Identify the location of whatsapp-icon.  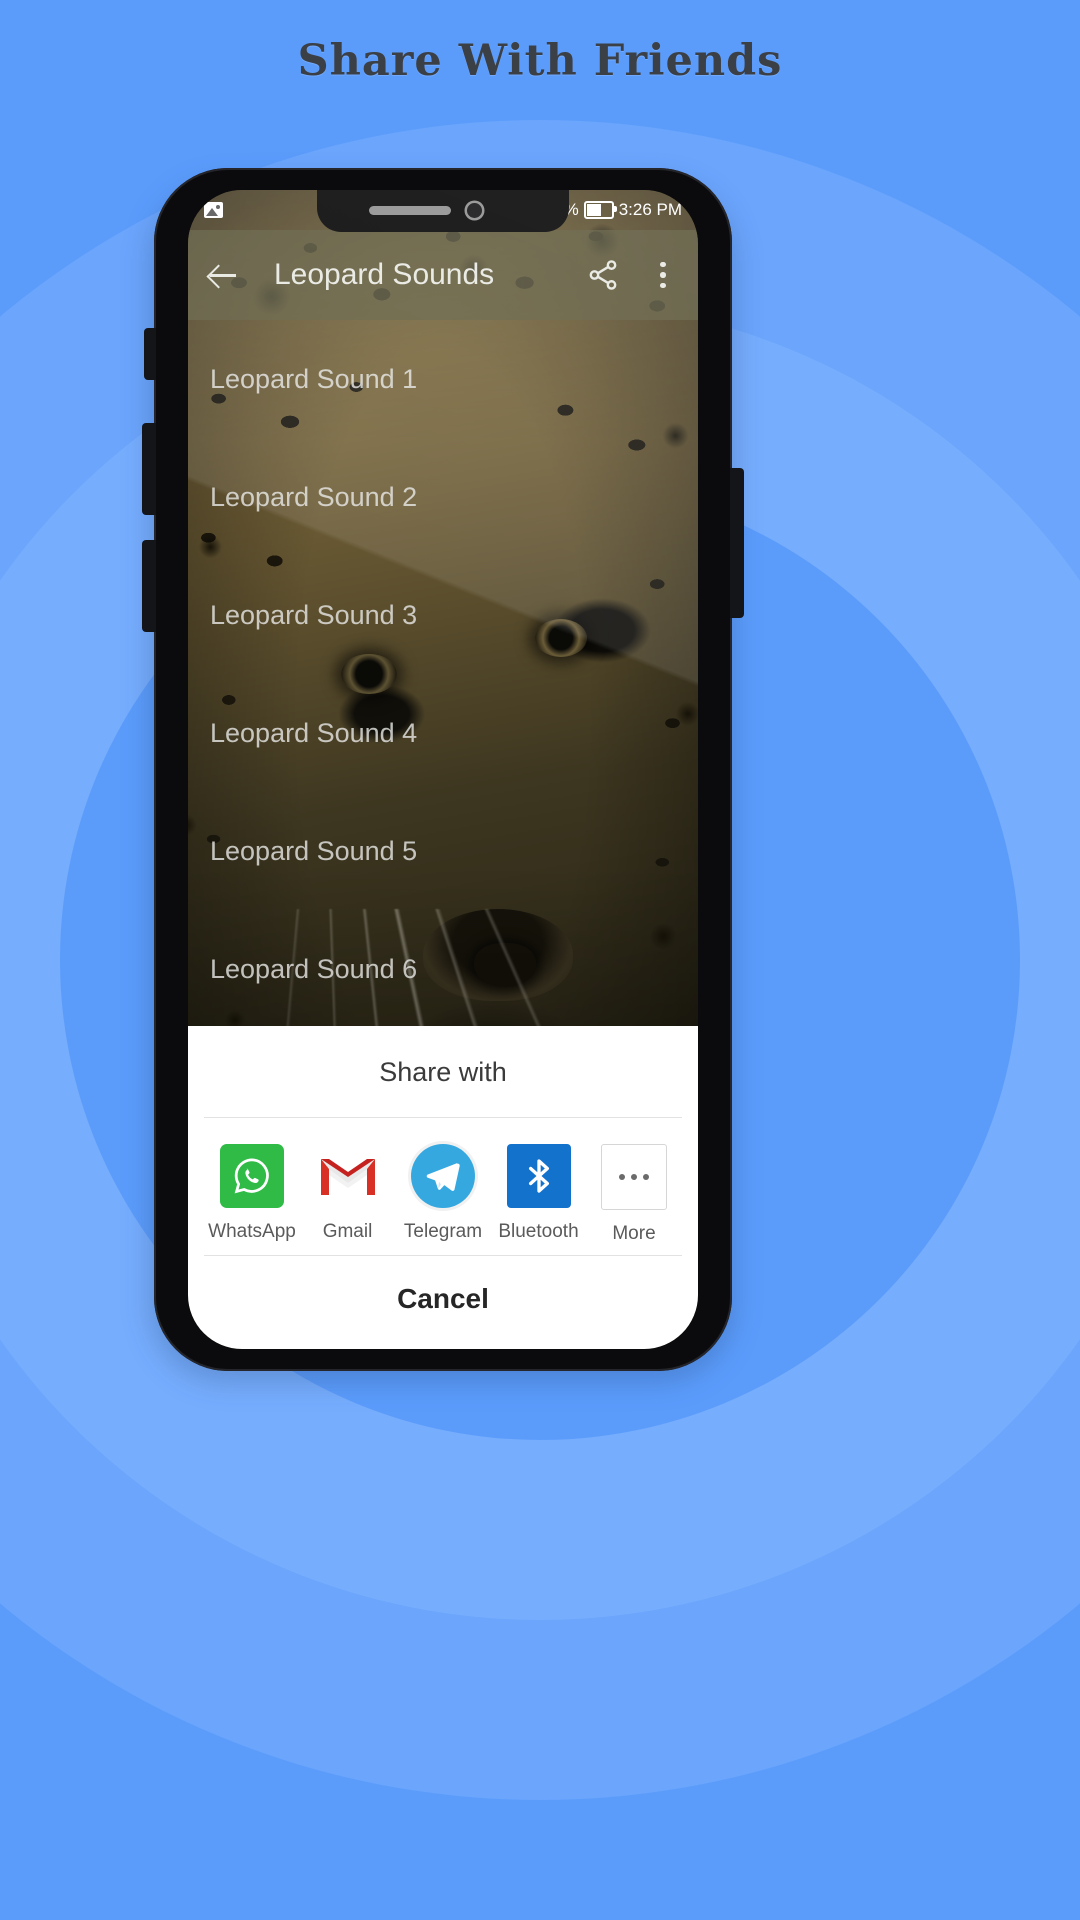
(252, 1176).